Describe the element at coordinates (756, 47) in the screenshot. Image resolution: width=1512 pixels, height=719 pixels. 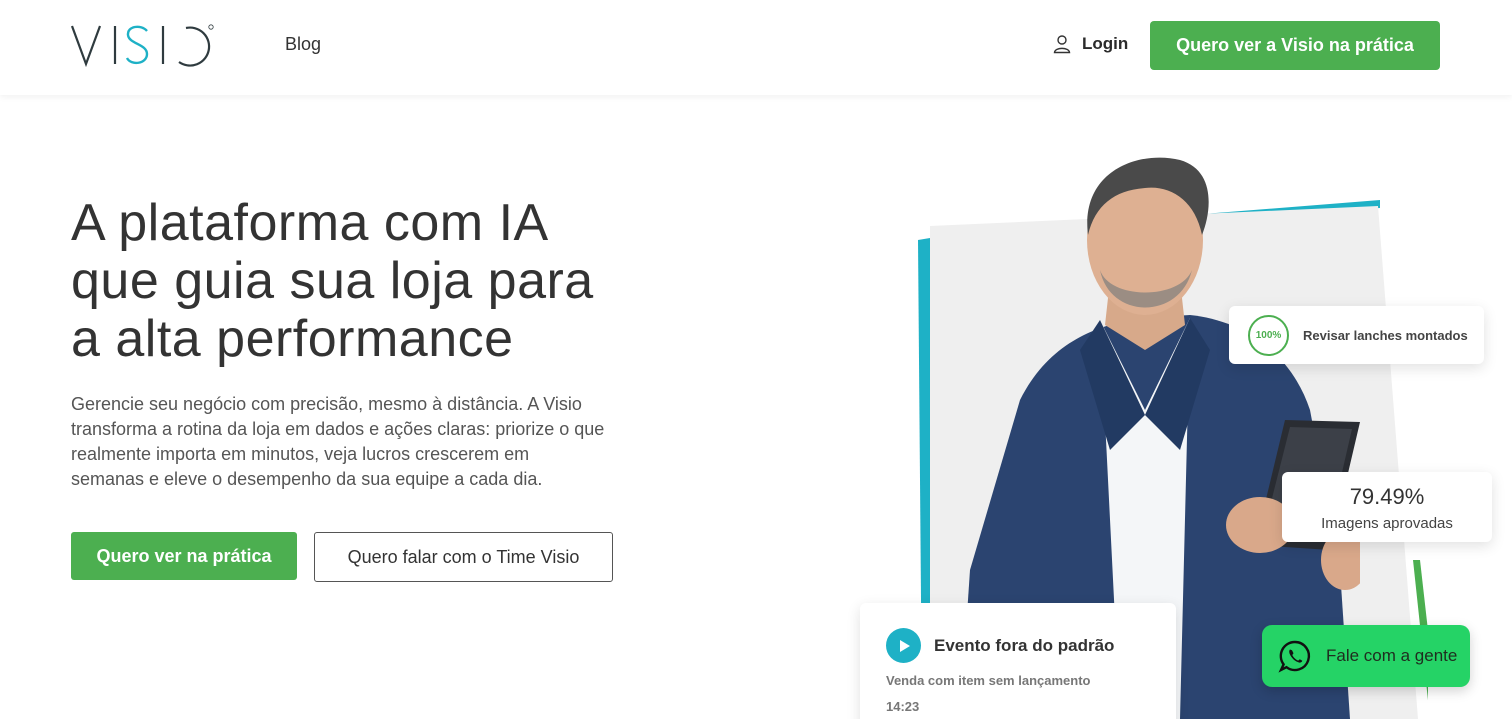
I see `site-header: Blog Login Quero ver a Visio na prática` at that location.